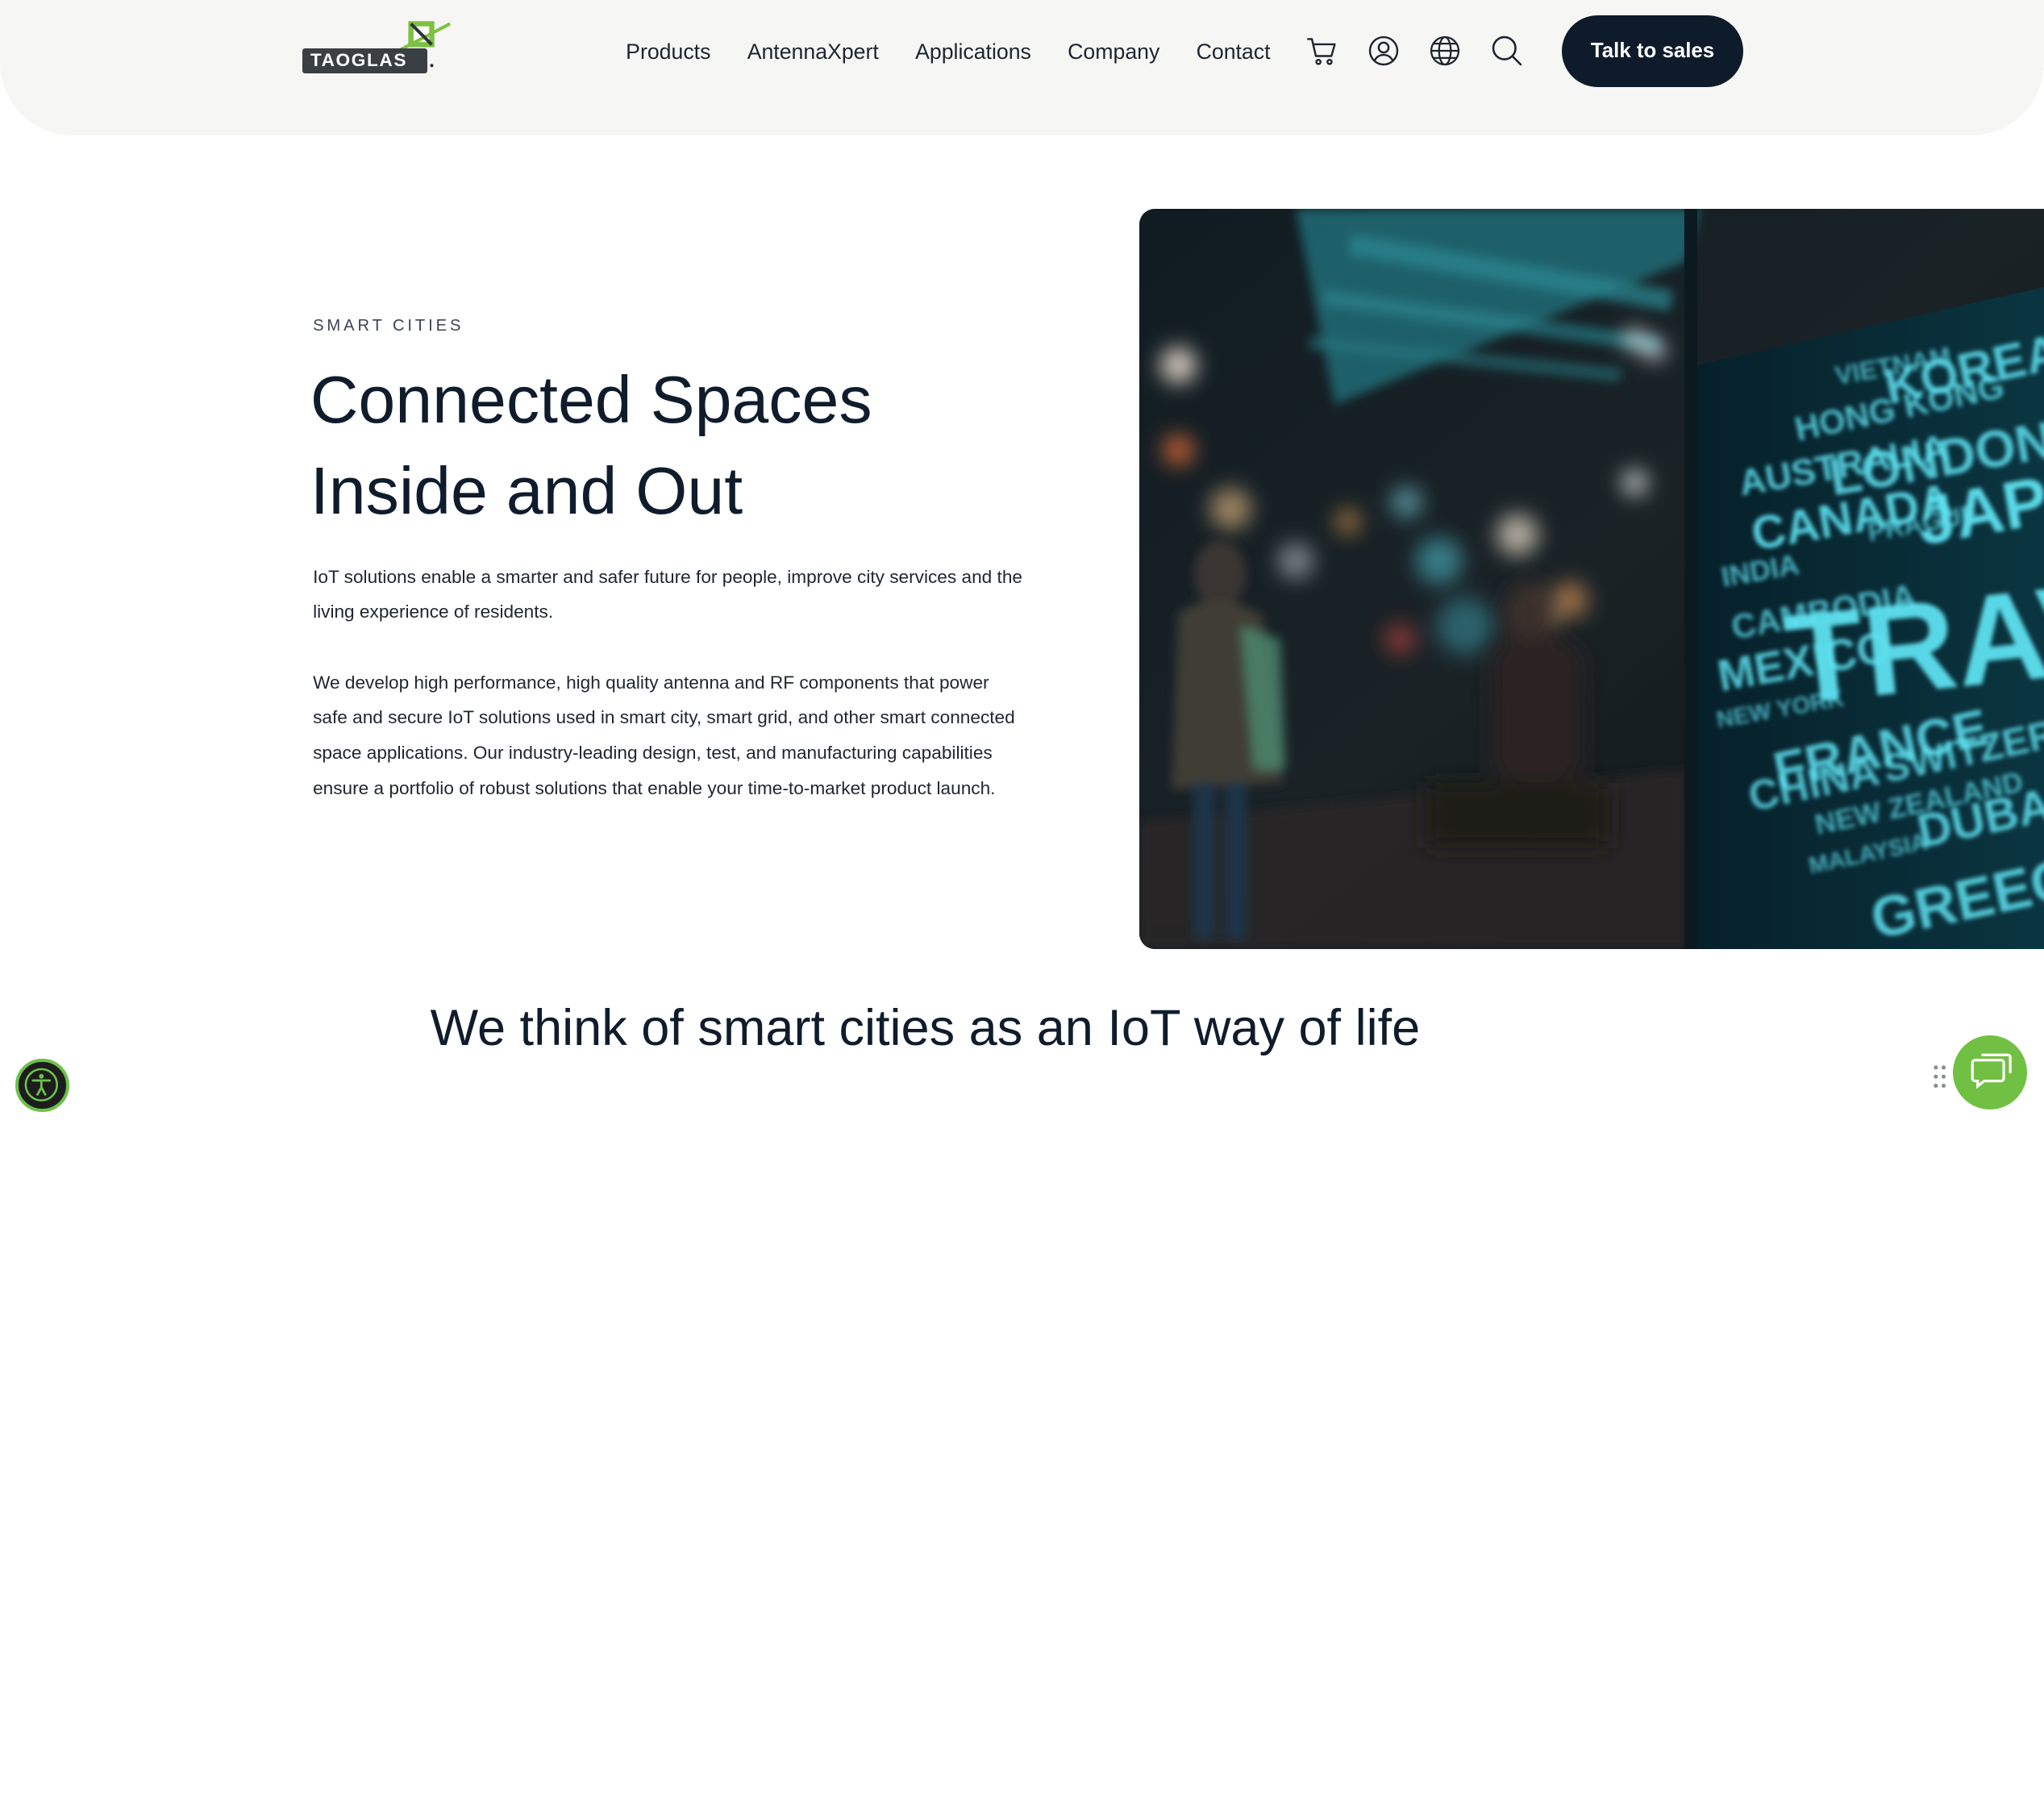 The image size is (2044, 1807). I want to click on chat-drag-handle-icon, so click(1939, 1076).